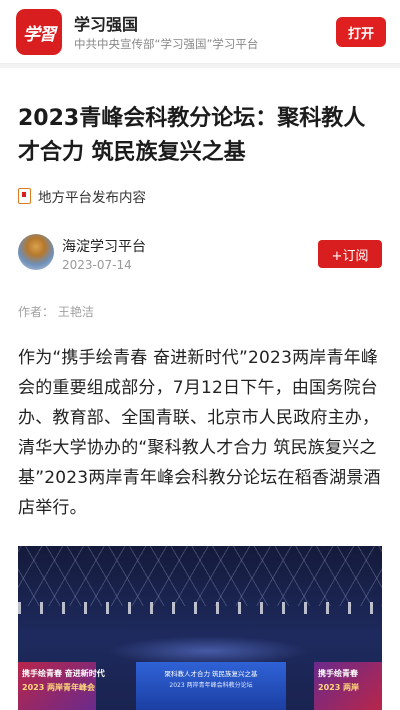 The height and width of the screenshot is (710, 400). Describe the element at coordinates (361, 32) in the screenshot. I see `open-app-button: 打开` at that location.